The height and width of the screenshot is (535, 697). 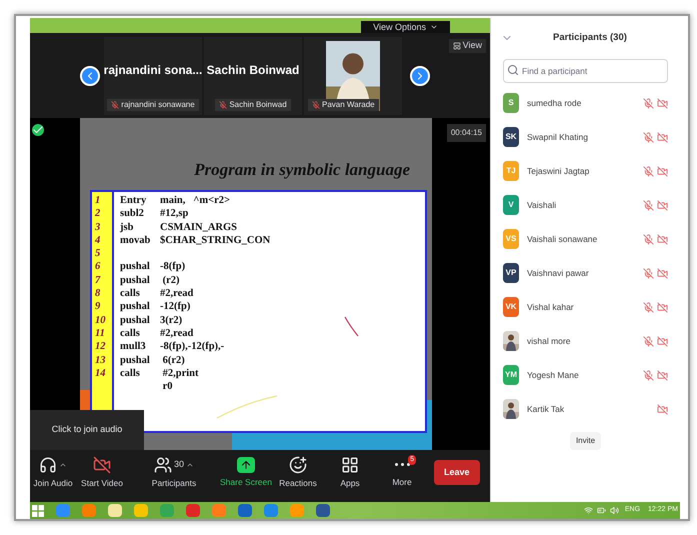 I want to click on code-operand: 3(r2), so click(x=171, y=320).